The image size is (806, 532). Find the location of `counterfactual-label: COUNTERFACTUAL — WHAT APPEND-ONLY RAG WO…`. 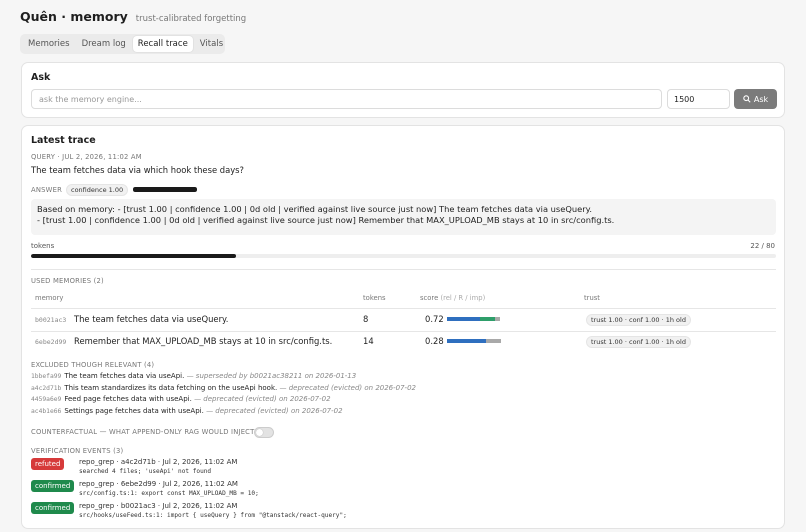

counterfactual-label: COUNTERFACTUAL — WHAT APPEND-ONLY RAG WO… is located at coordinates (143, 432).